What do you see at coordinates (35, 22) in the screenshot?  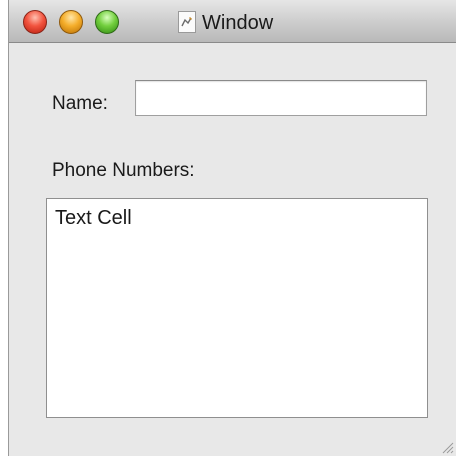 I see `close-button` at bounding box center [35, 22].